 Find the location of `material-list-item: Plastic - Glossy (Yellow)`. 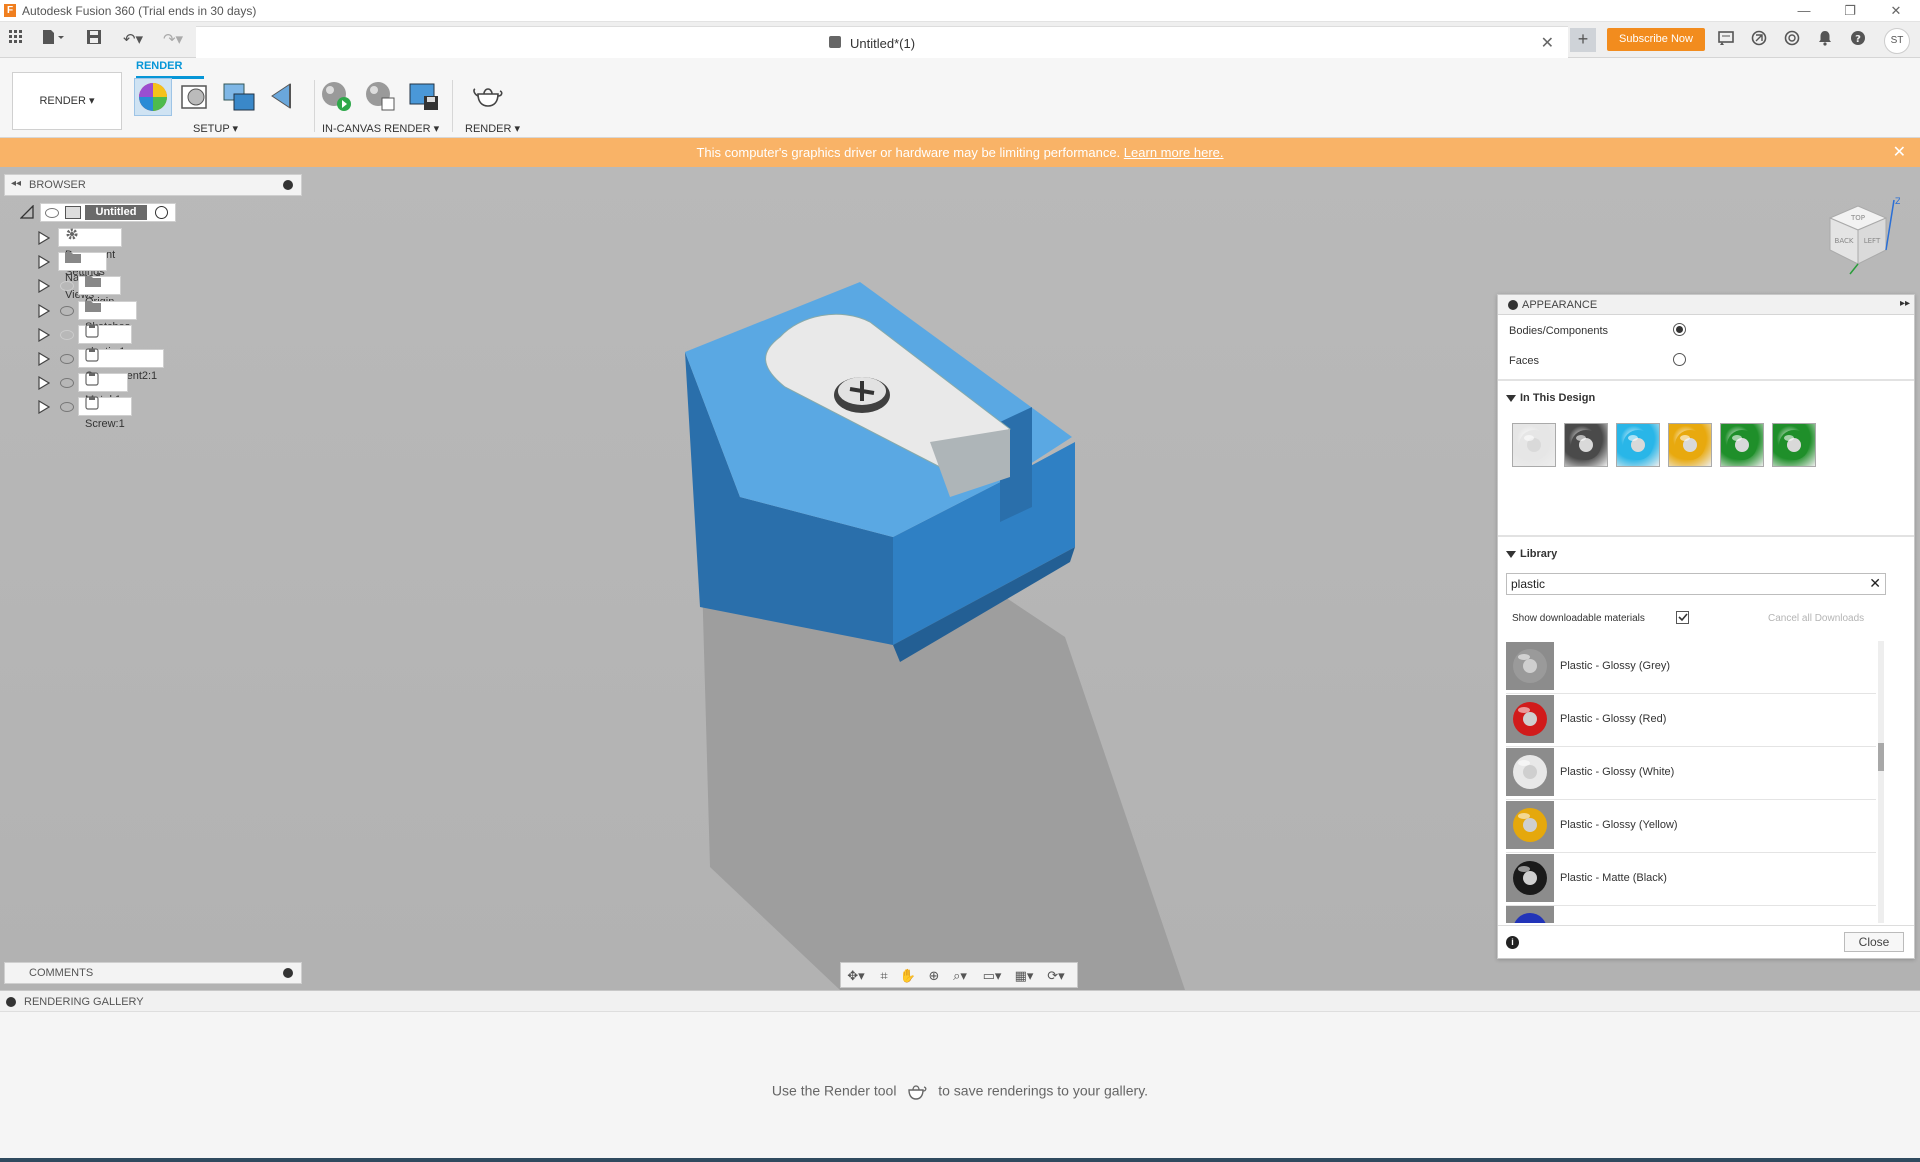

material-list-item: Plastic - Glossy (Yellow) is located at coordinates (1691, 826).